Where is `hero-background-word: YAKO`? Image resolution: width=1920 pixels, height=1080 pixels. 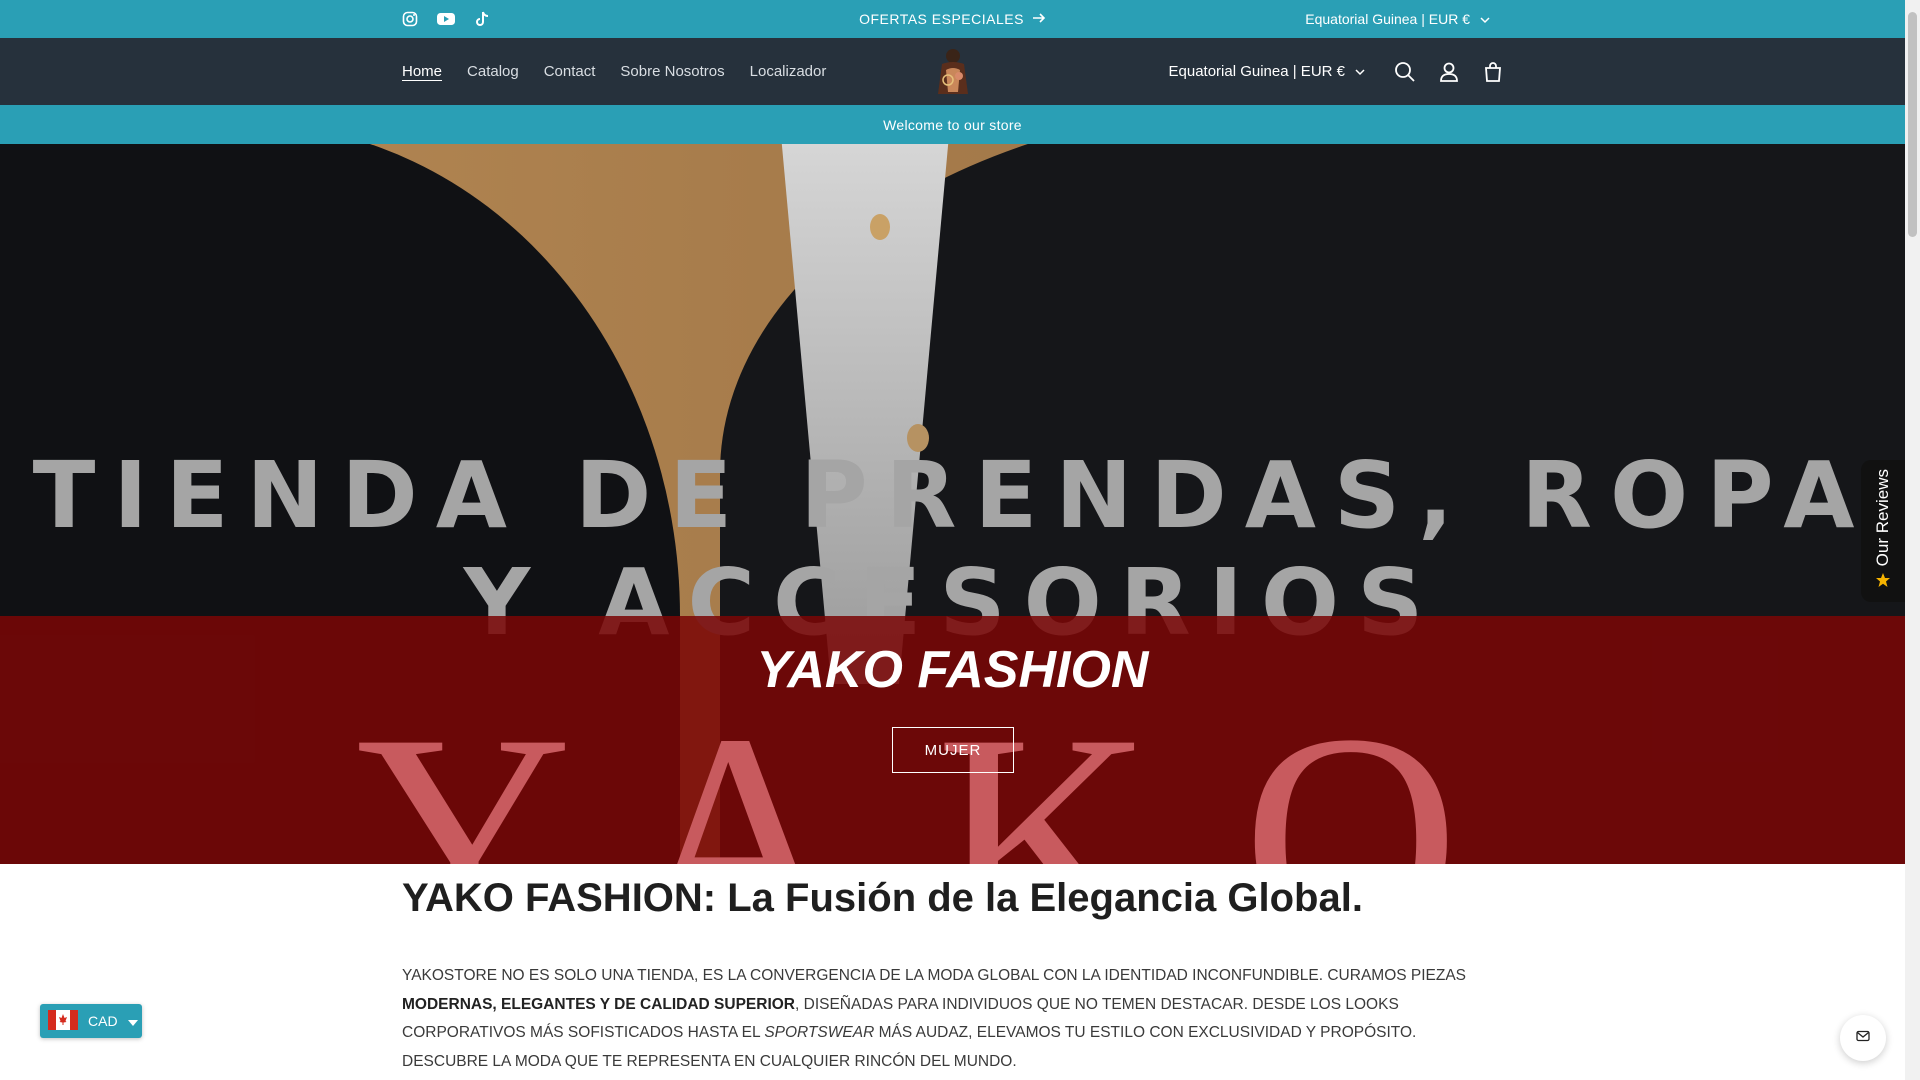 hero-background-word: YAKO is located at coordinates (952, 768).